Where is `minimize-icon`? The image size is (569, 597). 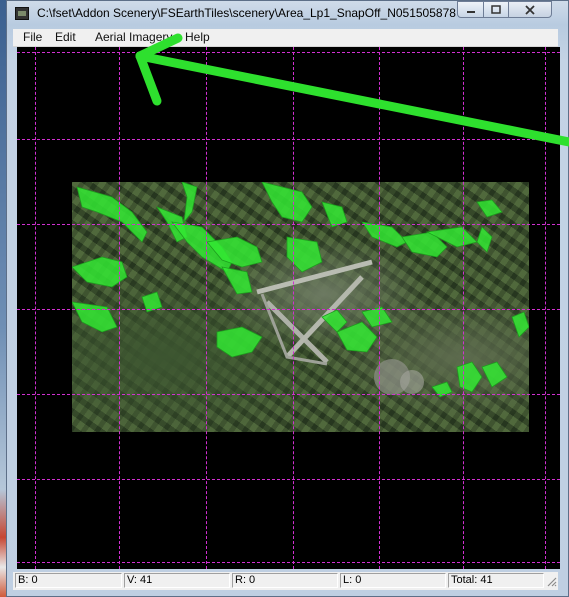
minimize-icon is located at coordinates (470, 12).